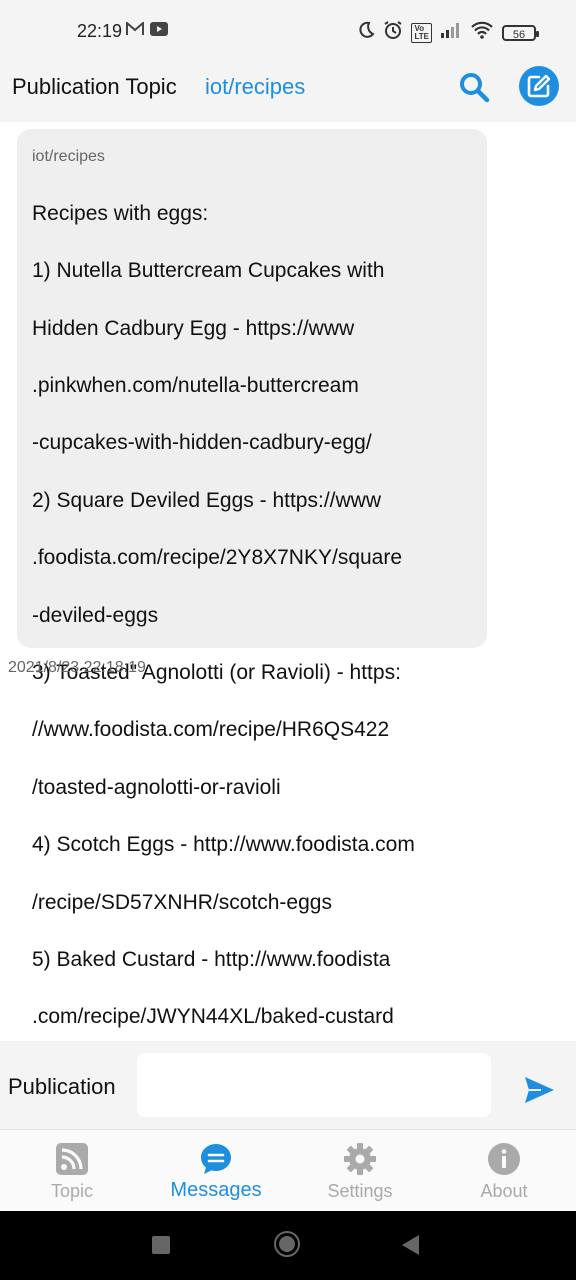  I want to click on nav-item-about: About, so click(504, 1171).